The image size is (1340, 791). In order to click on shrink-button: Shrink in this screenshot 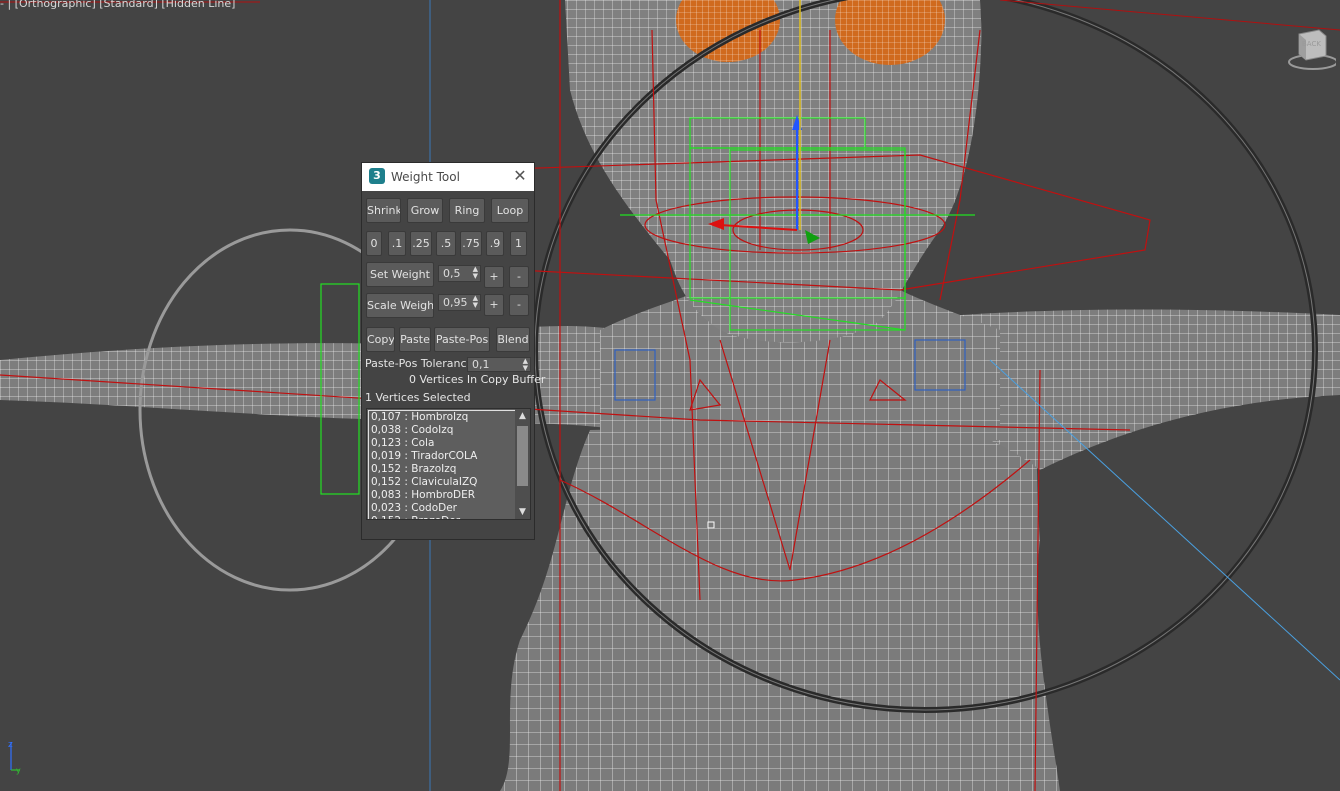, I will do `click(383, 210)`.